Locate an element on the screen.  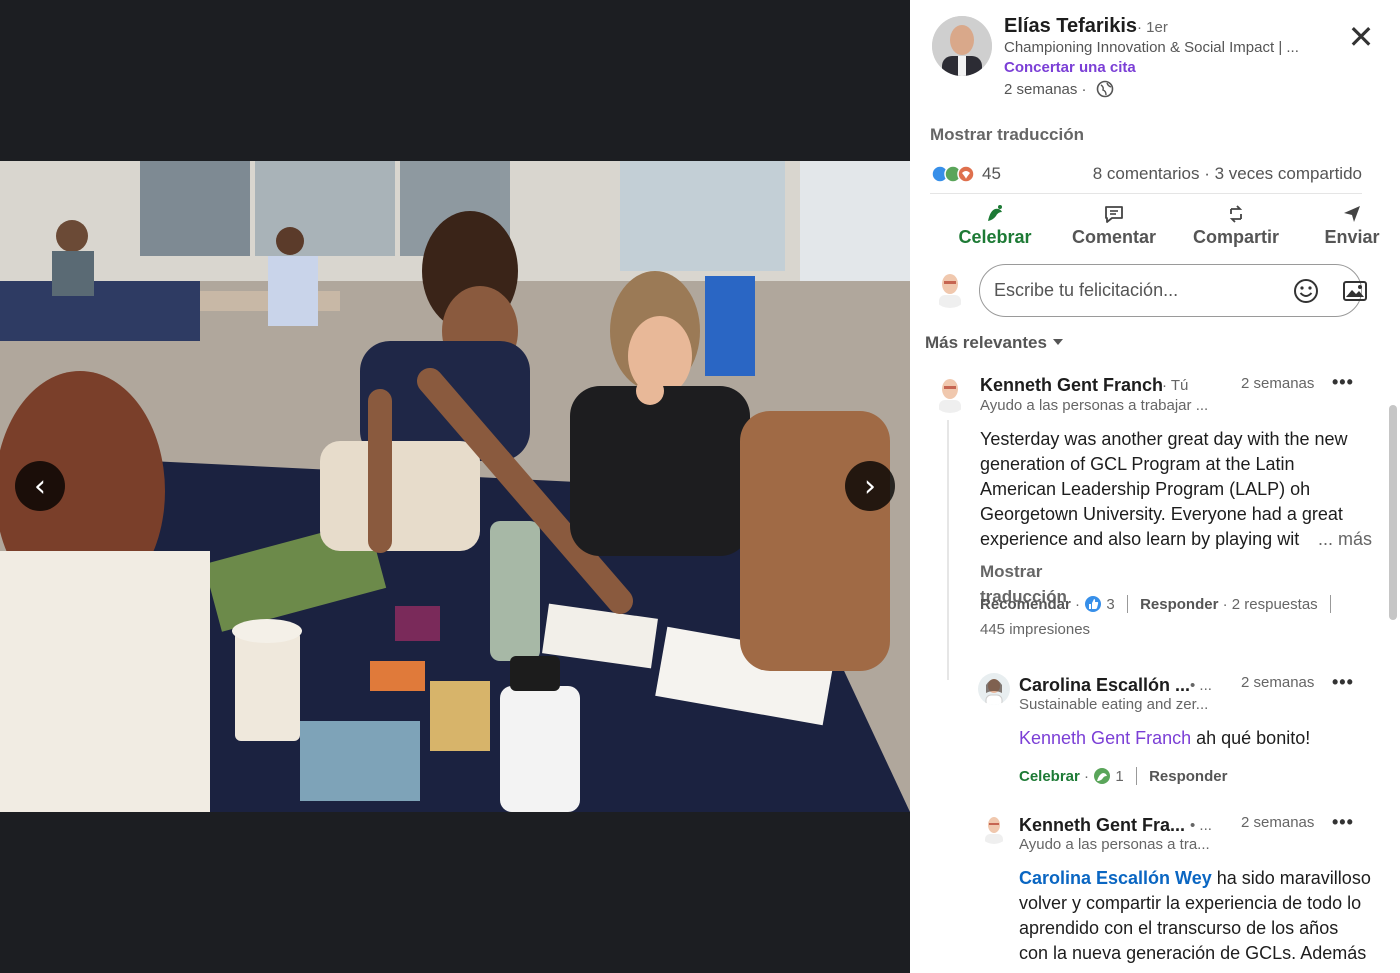
comment-actions: Recomendar · 3 Responder · 2 respuestas is located at coordinates (1159, 604).